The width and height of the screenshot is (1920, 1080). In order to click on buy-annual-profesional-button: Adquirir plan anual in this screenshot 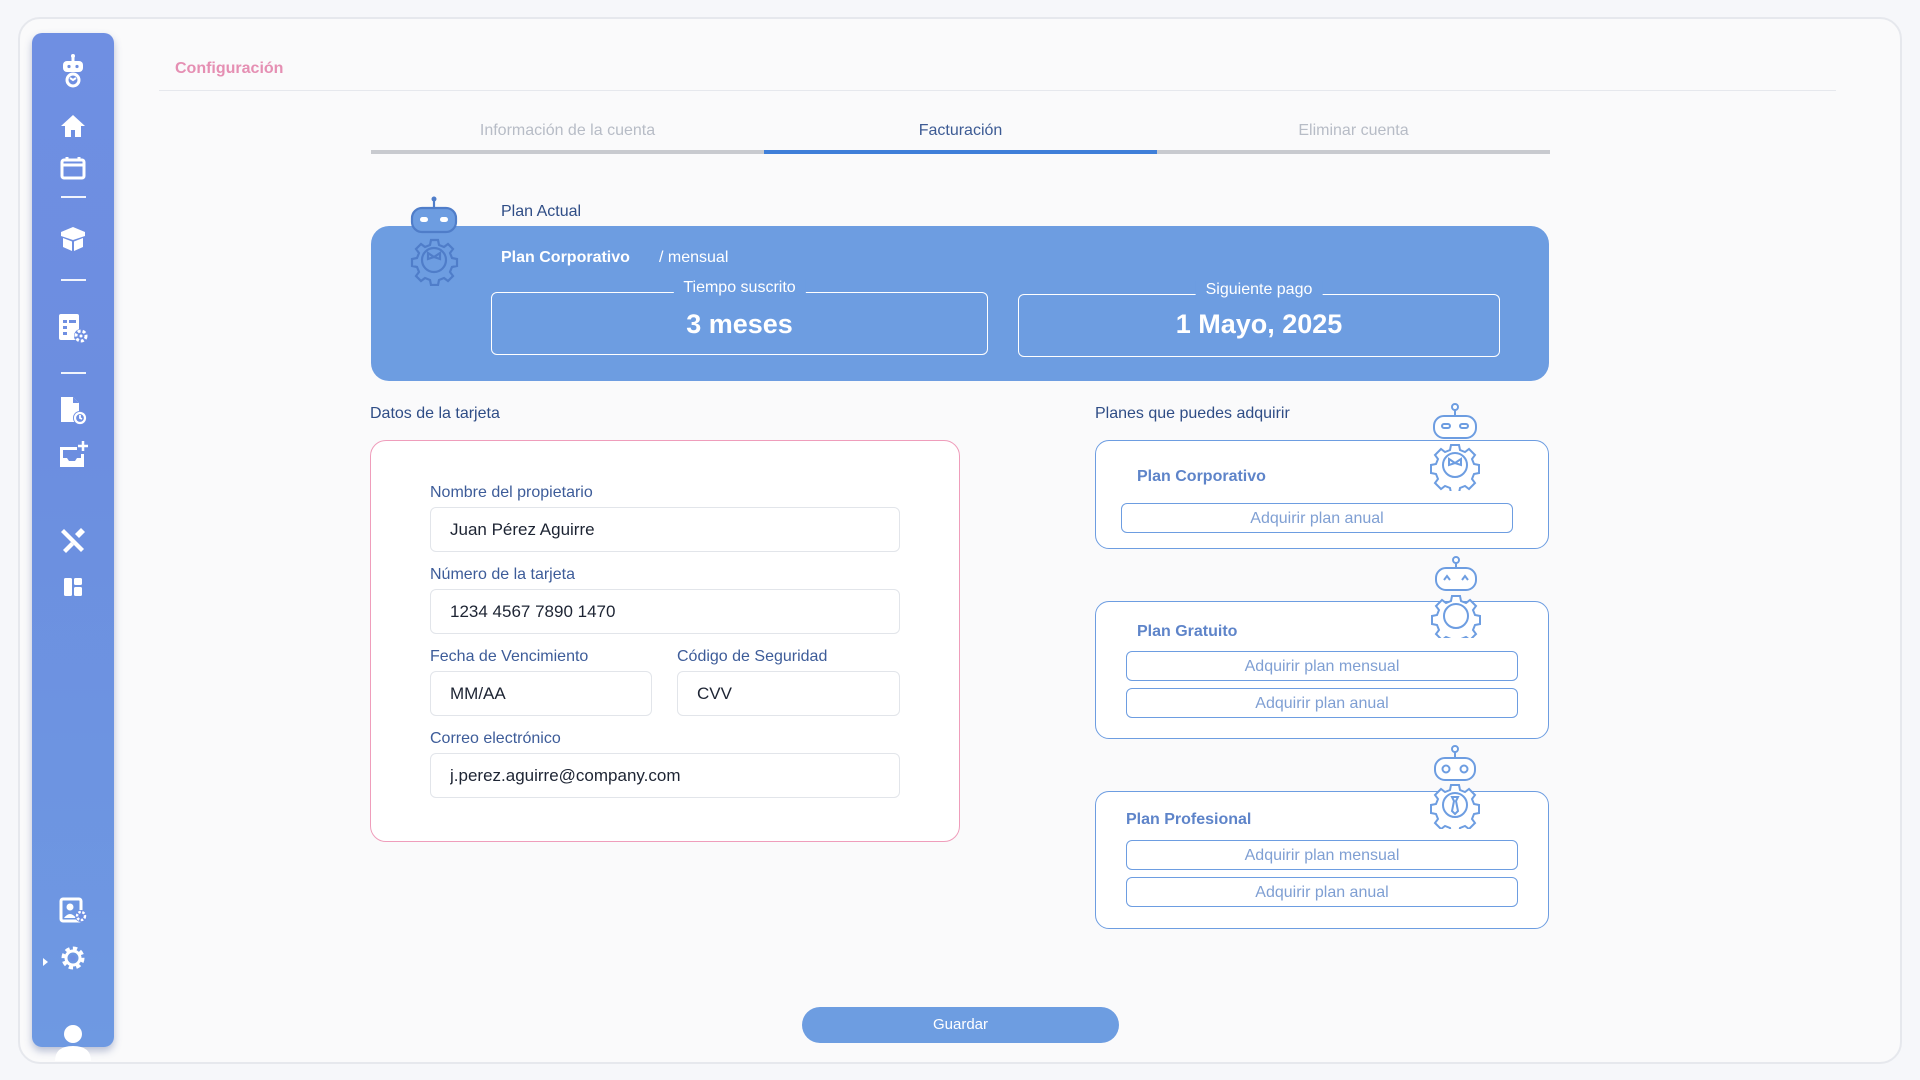, I will do `click(1322, 892)`.